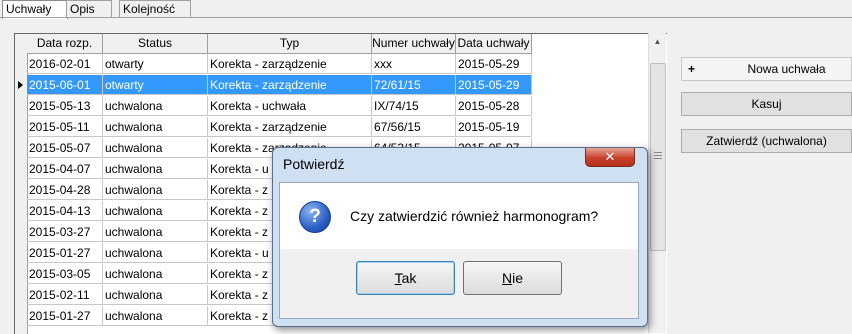 The height and width of the screenshot is (334, 852). I want to click on column-header-status: Status, so click(155, 44).